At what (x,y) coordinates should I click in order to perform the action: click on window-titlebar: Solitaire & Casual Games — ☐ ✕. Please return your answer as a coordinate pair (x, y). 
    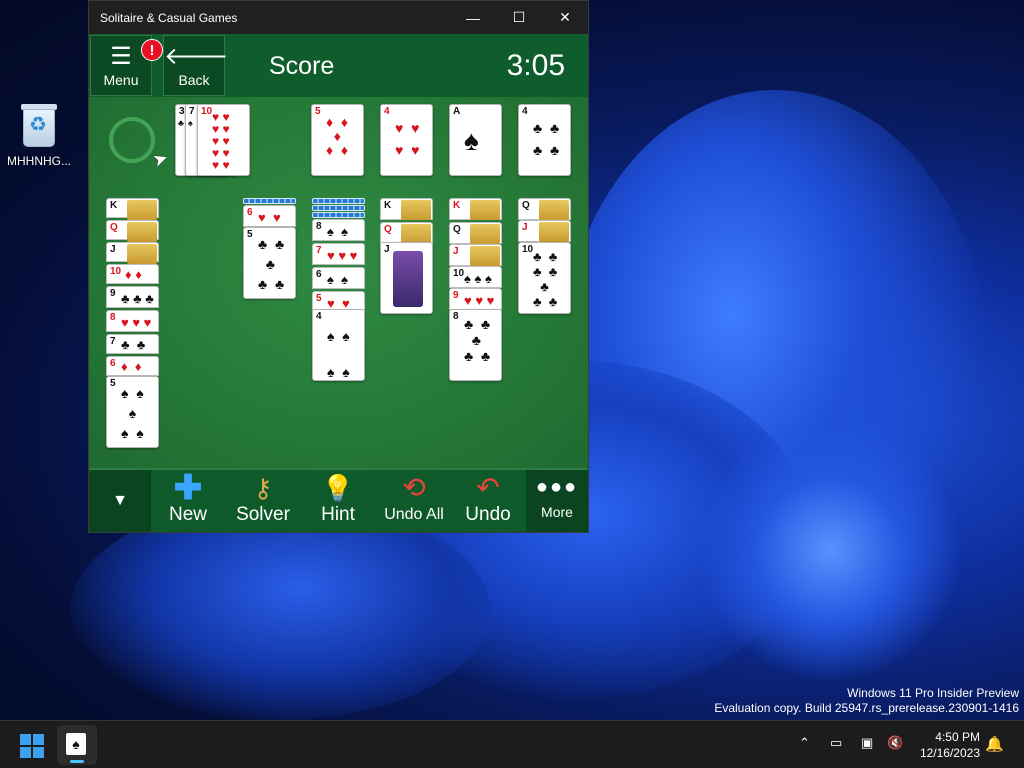
    Looking at the image, I should click on (338, 17).